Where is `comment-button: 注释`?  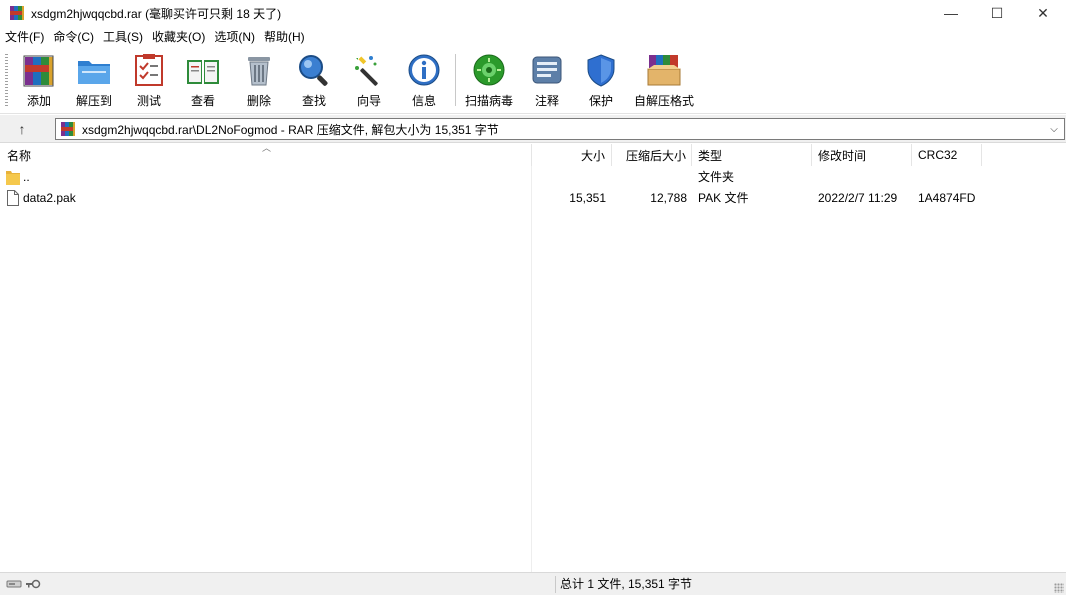
comment-button: 注释 is located at coordinates (547, 81).